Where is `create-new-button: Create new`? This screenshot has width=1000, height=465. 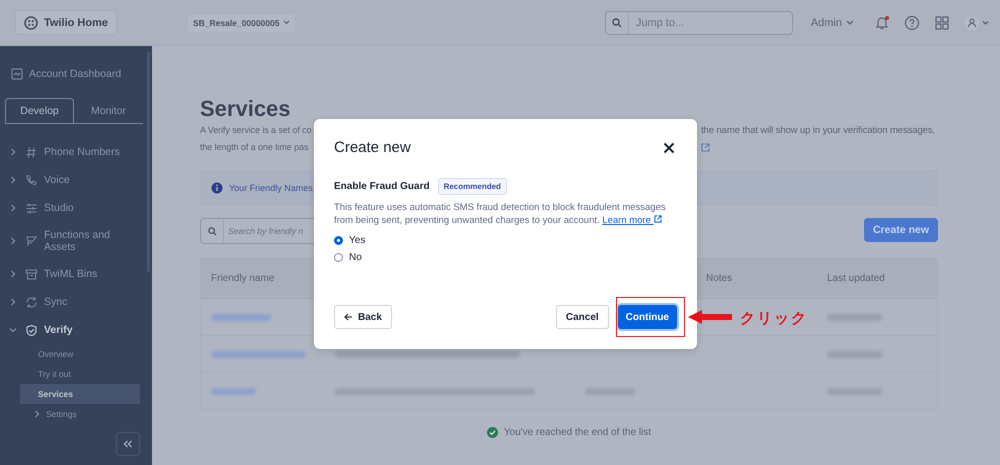 create-new-button: Create new is located at coordinates (901, 230).